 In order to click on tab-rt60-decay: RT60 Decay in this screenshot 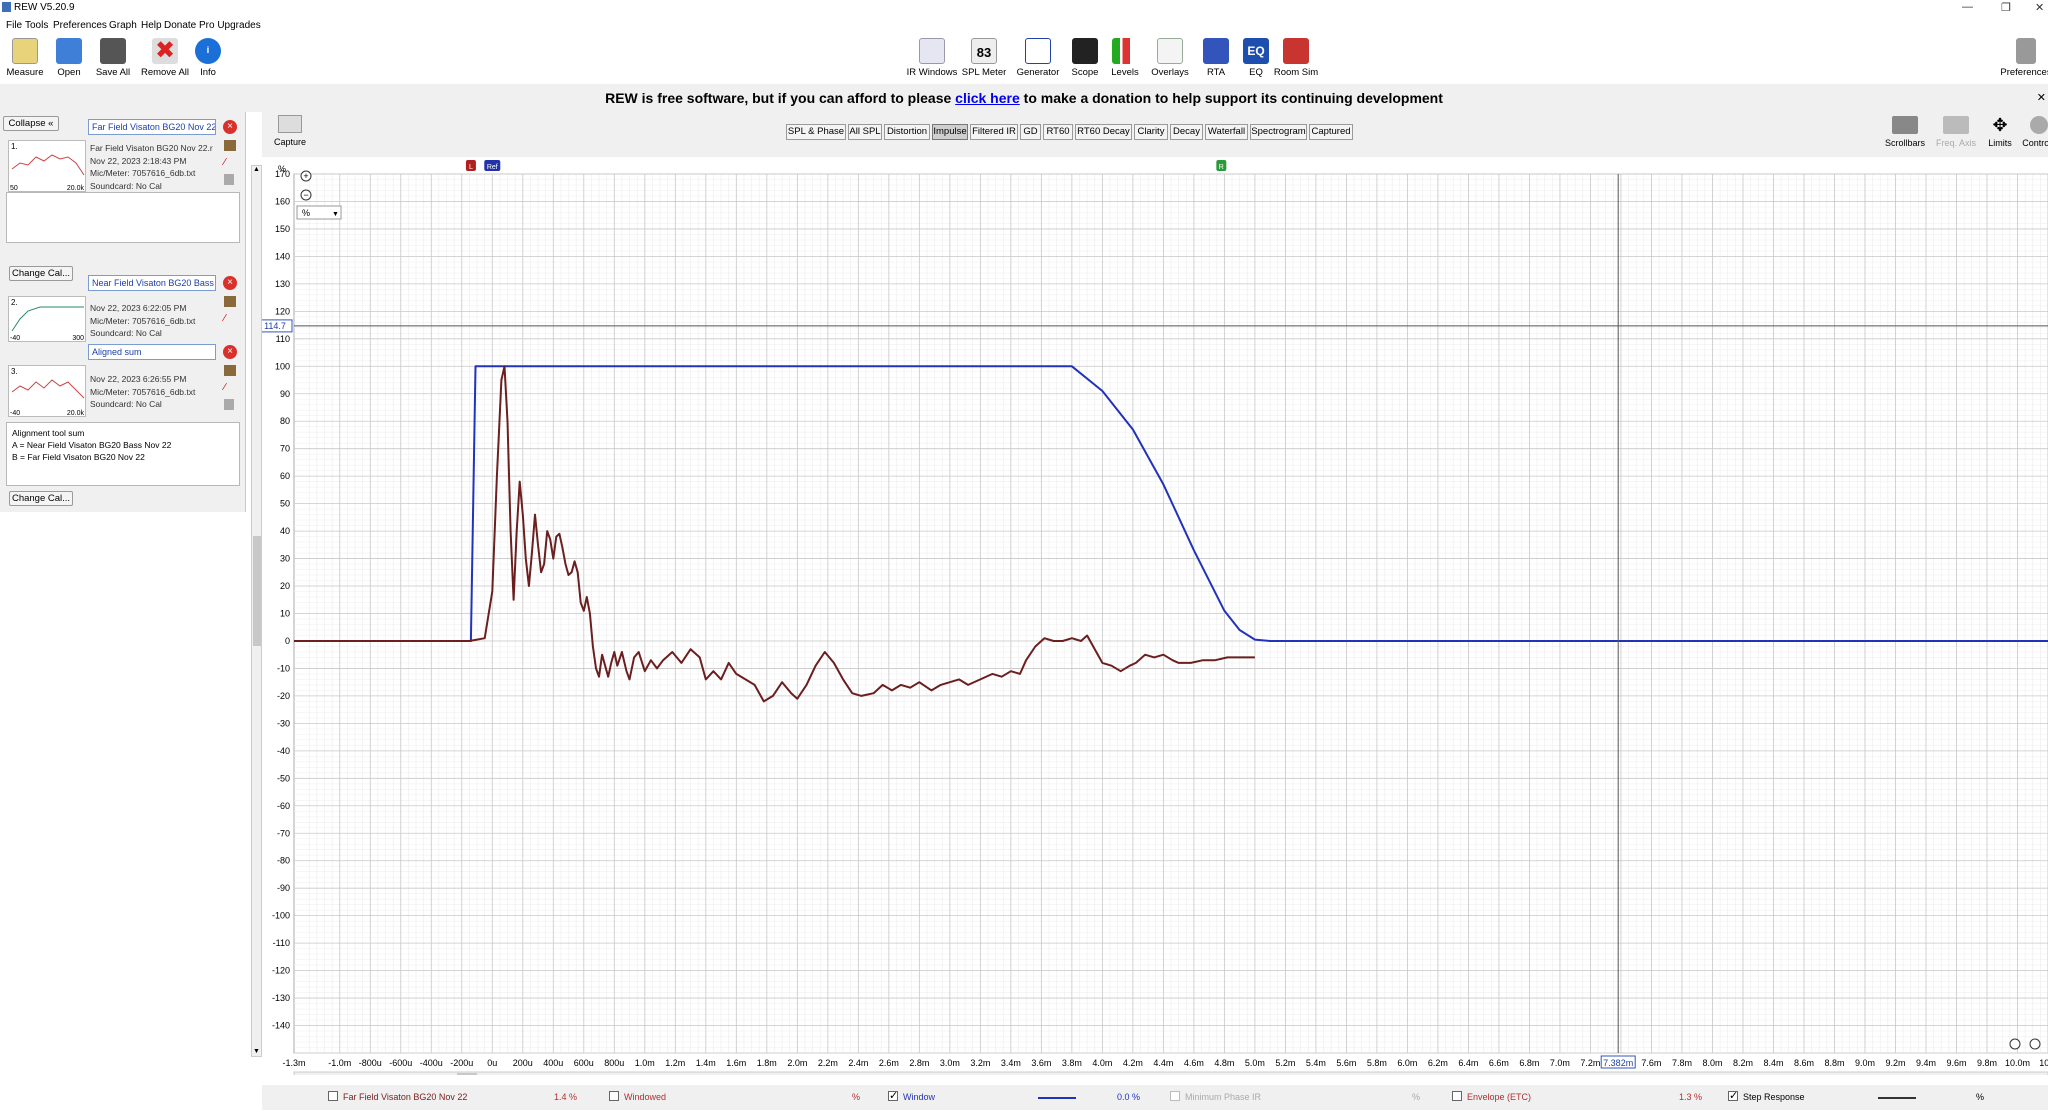, I will do `click(1103, 132)`.